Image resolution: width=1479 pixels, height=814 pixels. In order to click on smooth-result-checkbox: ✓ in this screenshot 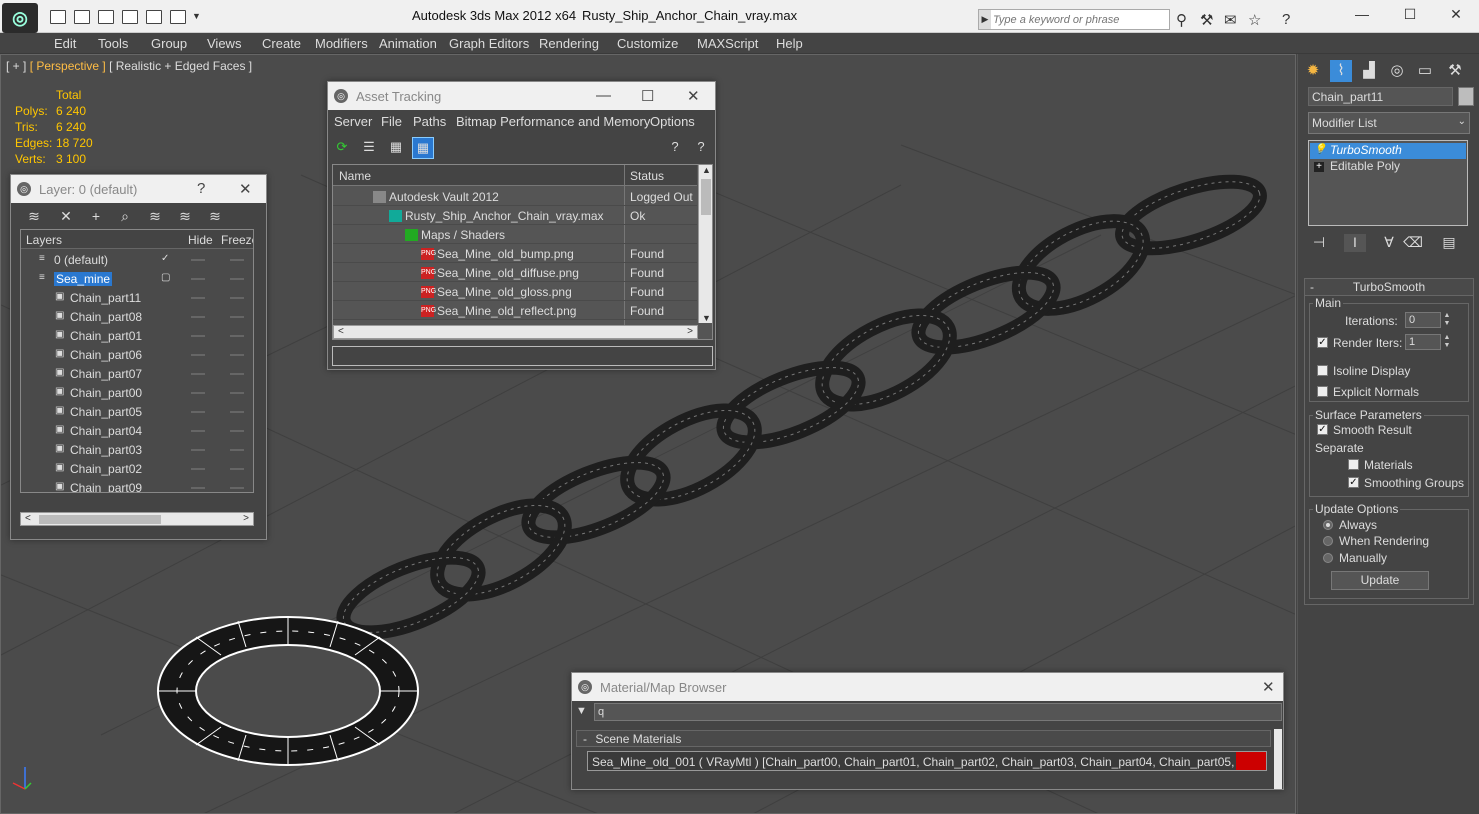, I will do `click(1322, 429)`.